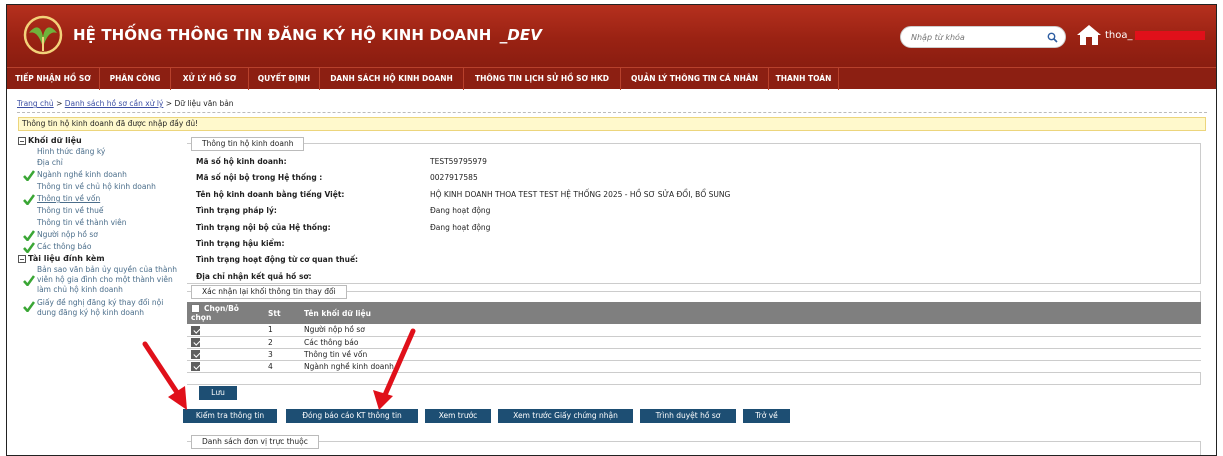  Describe the element at coordinates (255, 442) in the screenshot. I see `tab-subordinate-units: Danh sách đơn vị trực thuộc` at that location.